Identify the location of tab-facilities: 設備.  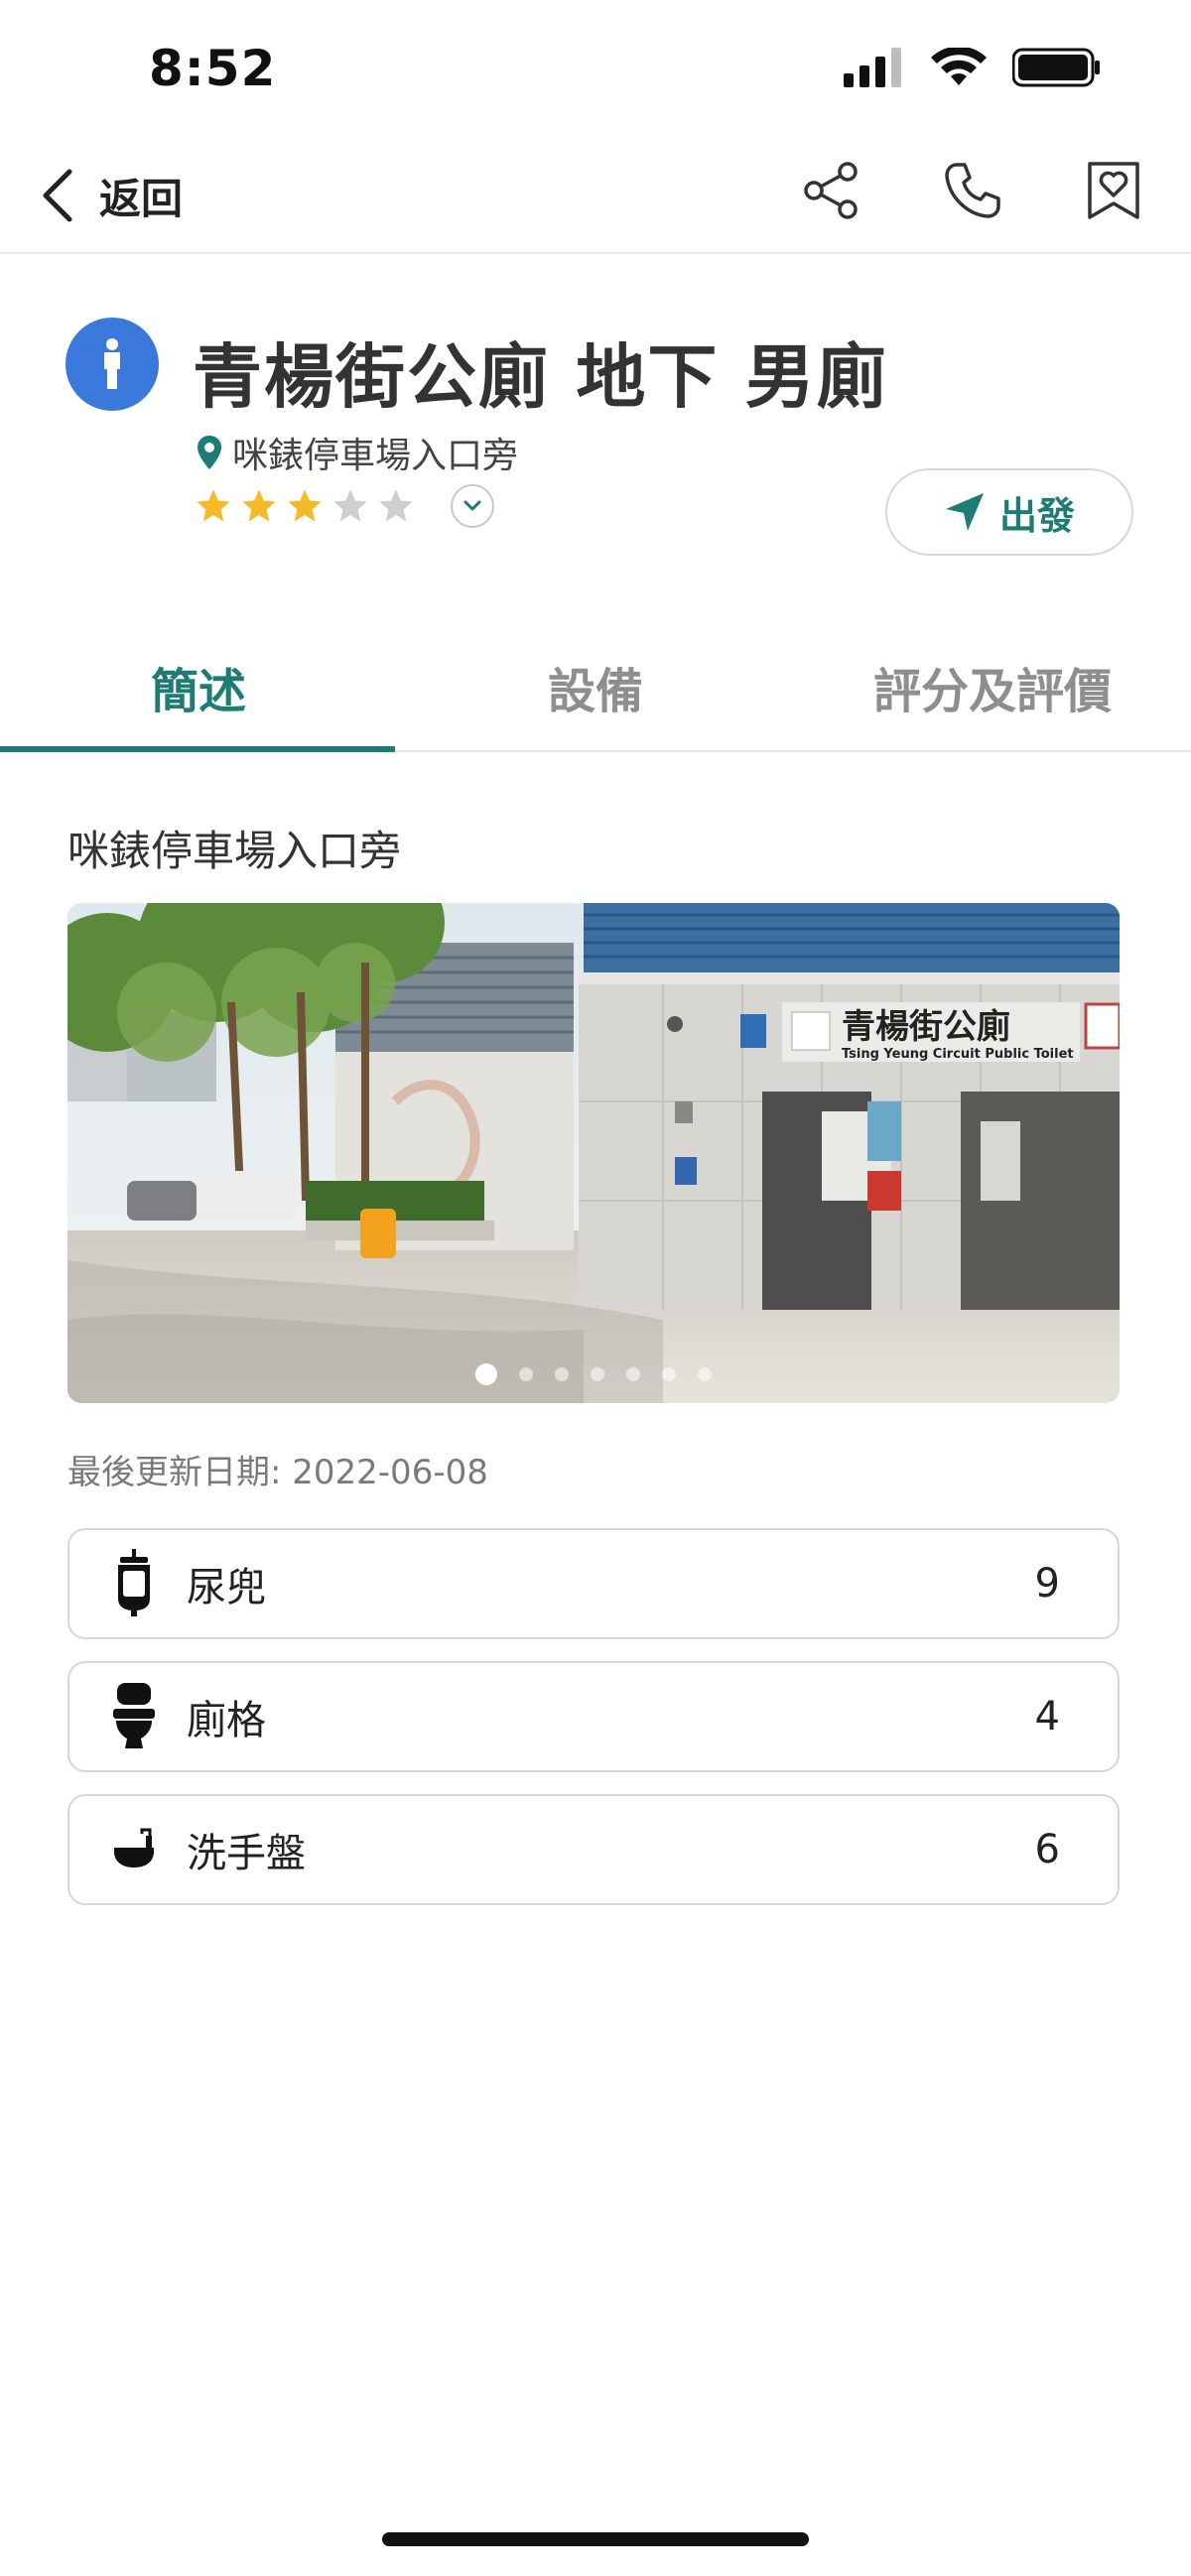
(595, 686).